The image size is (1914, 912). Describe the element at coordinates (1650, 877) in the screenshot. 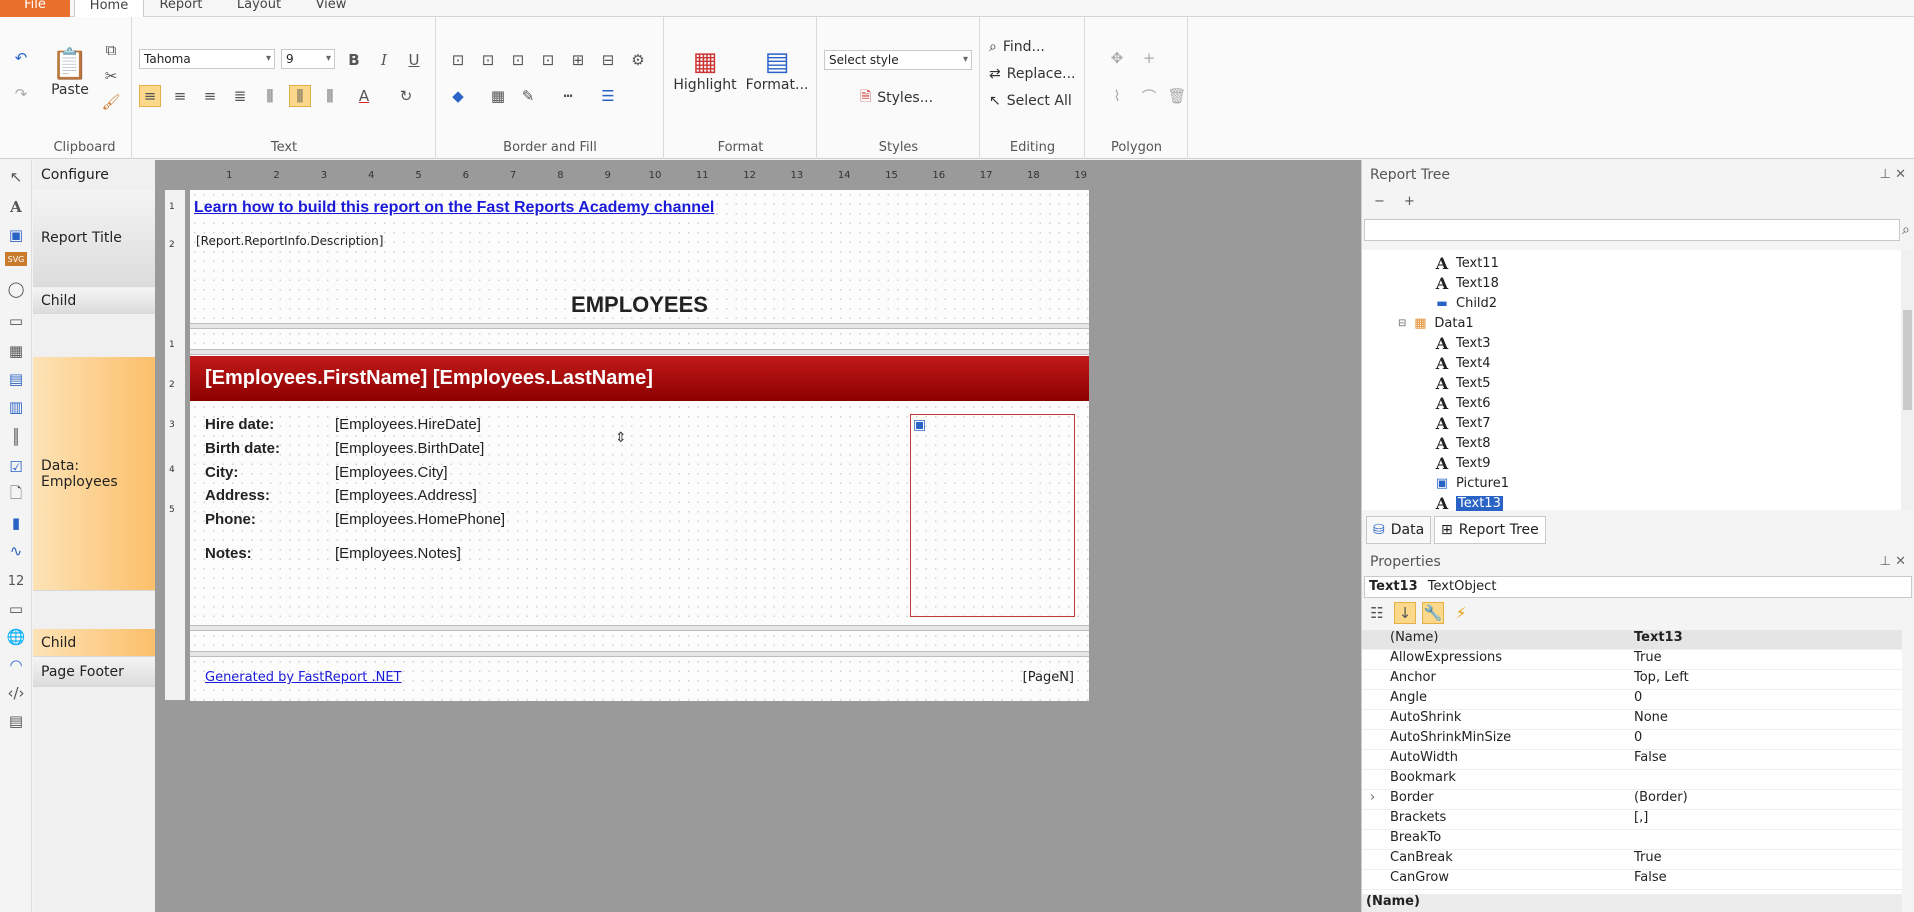

I see `prop-value: False` at that location.